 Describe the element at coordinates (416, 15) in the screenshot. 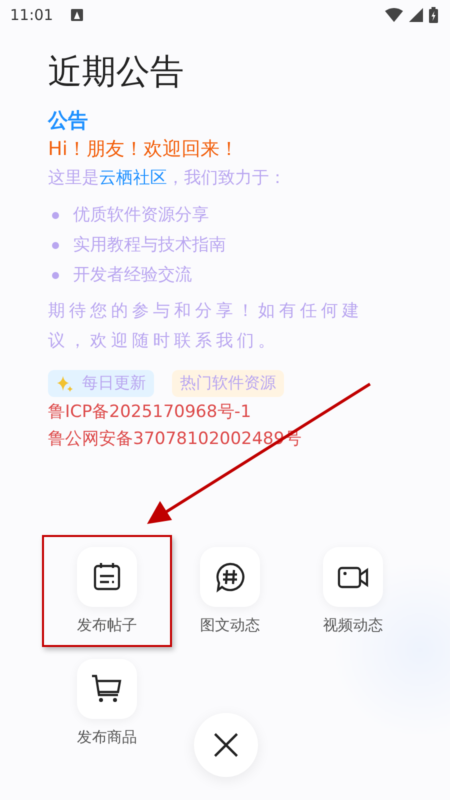

I see `signal-icon` at that location.